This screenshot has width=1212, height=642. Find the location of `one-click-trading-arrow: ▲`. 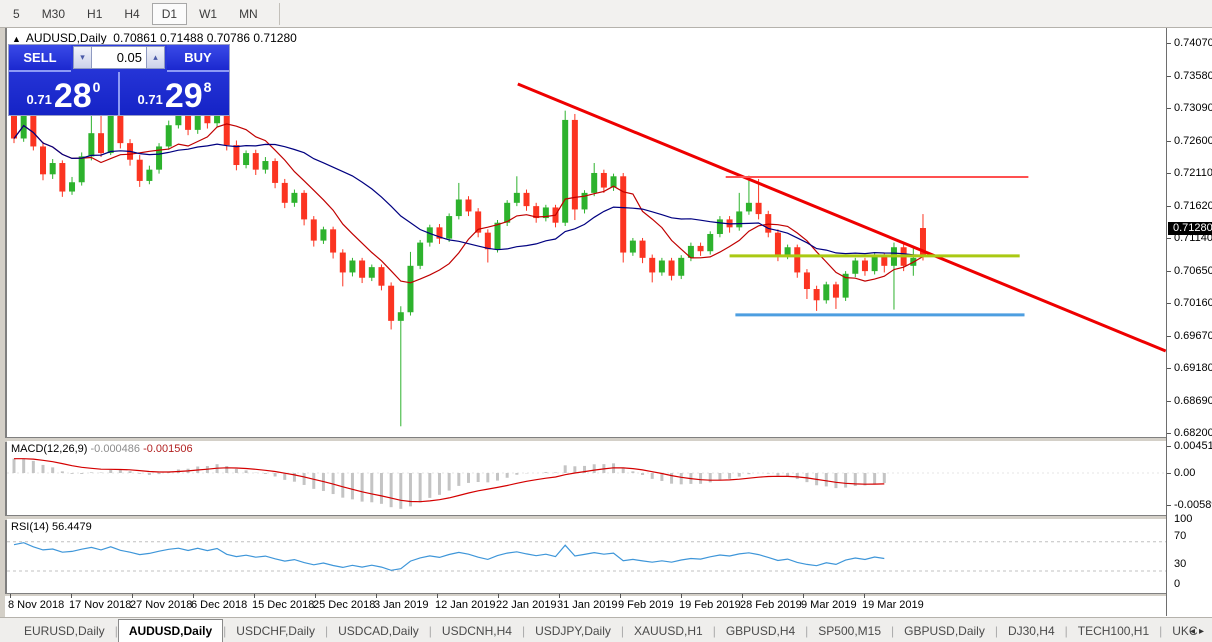

one-click-trading-arrow: ▲ is located at coordinates (16, 39).